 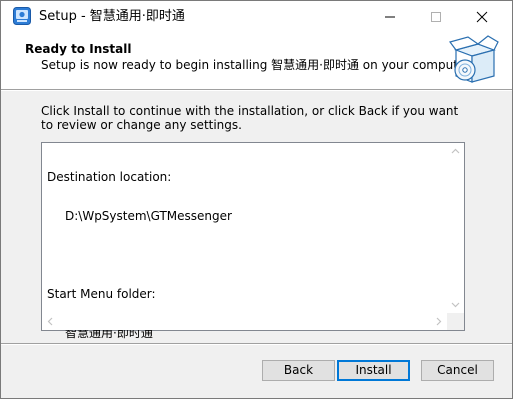 I want to click on setup-app-icon, so click(x=22, y=16).